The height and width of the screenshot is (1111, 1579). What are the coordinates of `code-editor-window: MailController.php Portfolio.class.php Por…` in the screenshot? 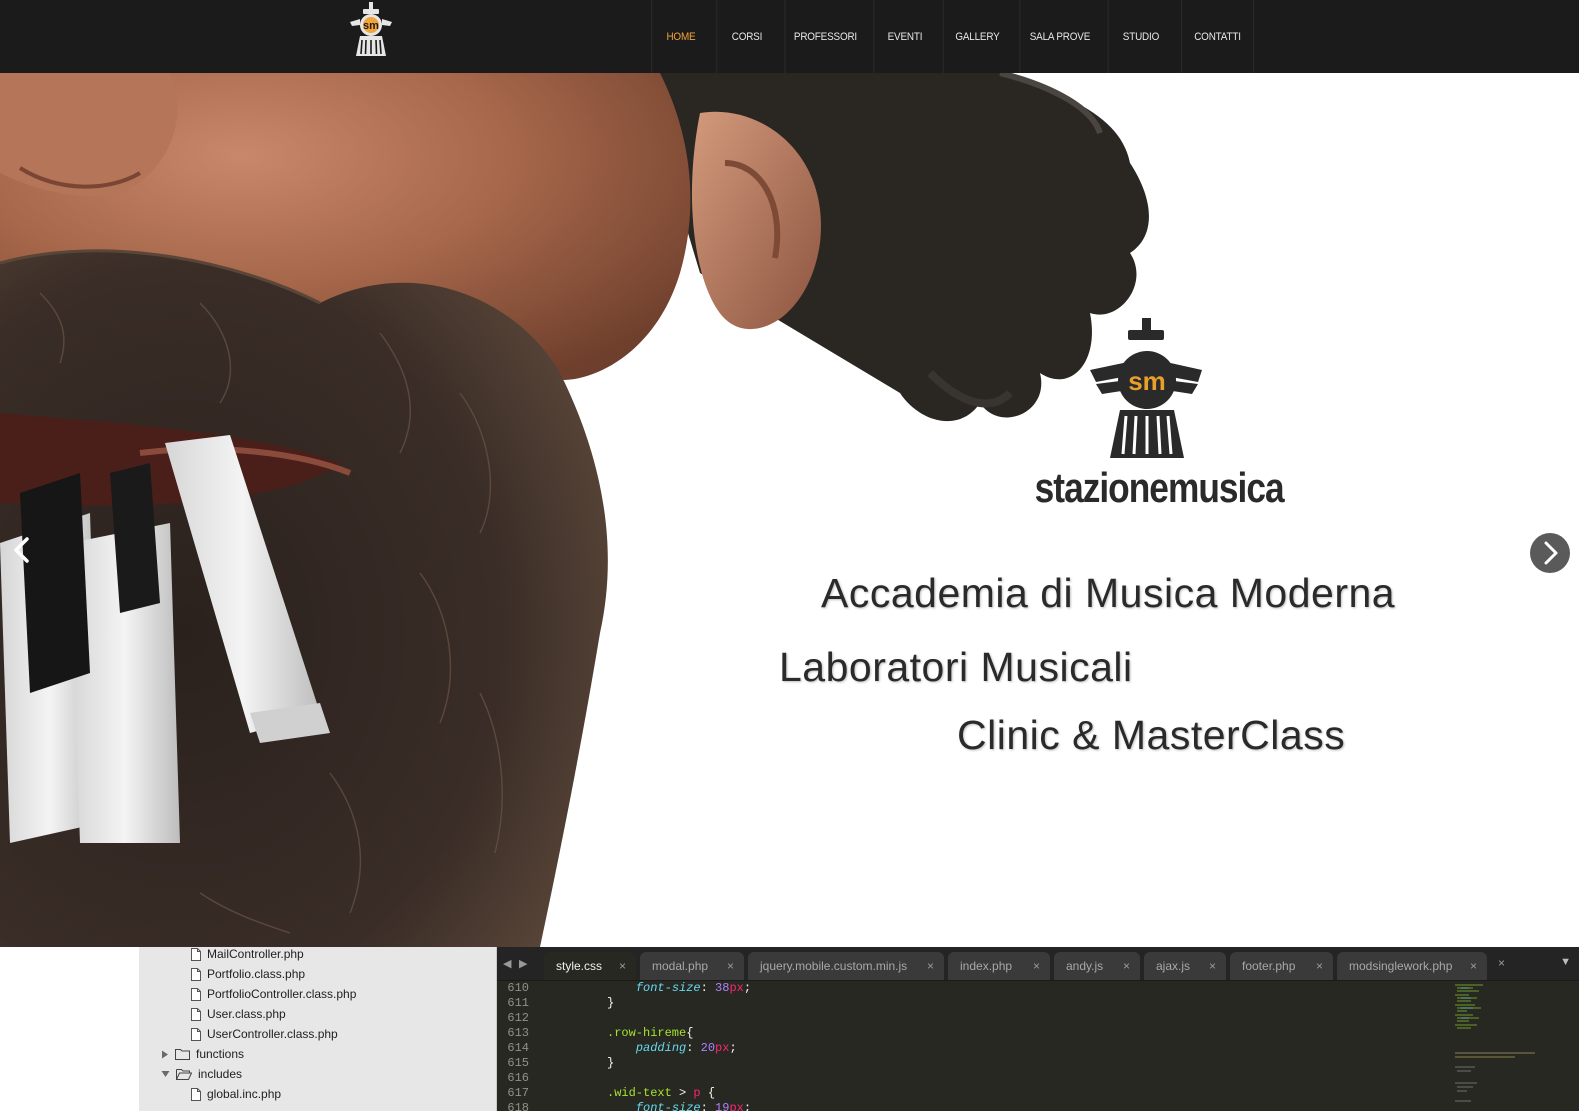 It's located at (789, 1029).